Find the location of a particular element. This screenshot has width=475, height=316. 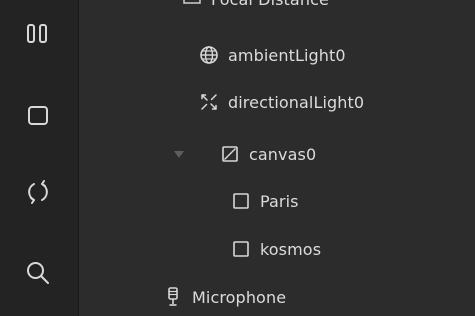

stop-button is located at coordinates (38, 116).